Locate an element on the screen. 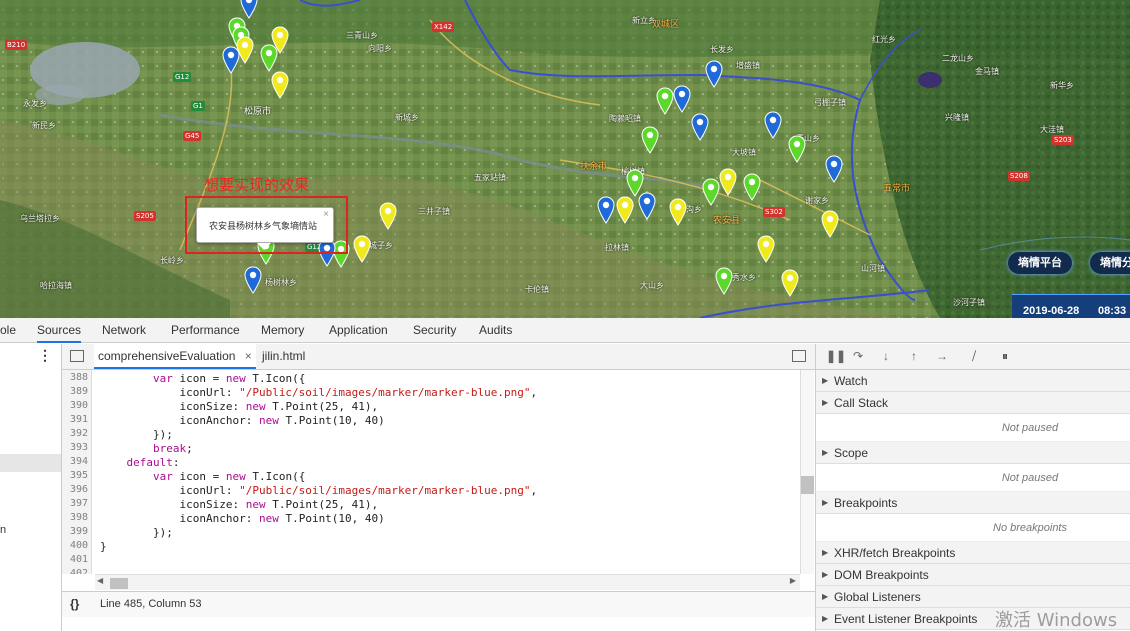  step-out-icon: ↑ is located at coordinates (914, 356).